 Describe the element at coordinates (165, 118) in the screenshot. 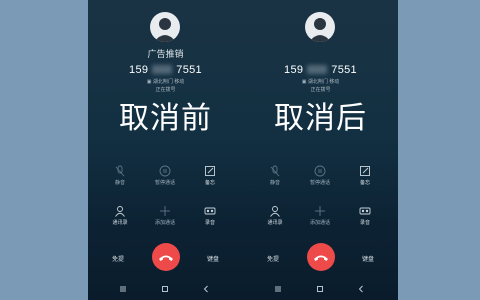

I see `overlay-label: 取消前` at that location.